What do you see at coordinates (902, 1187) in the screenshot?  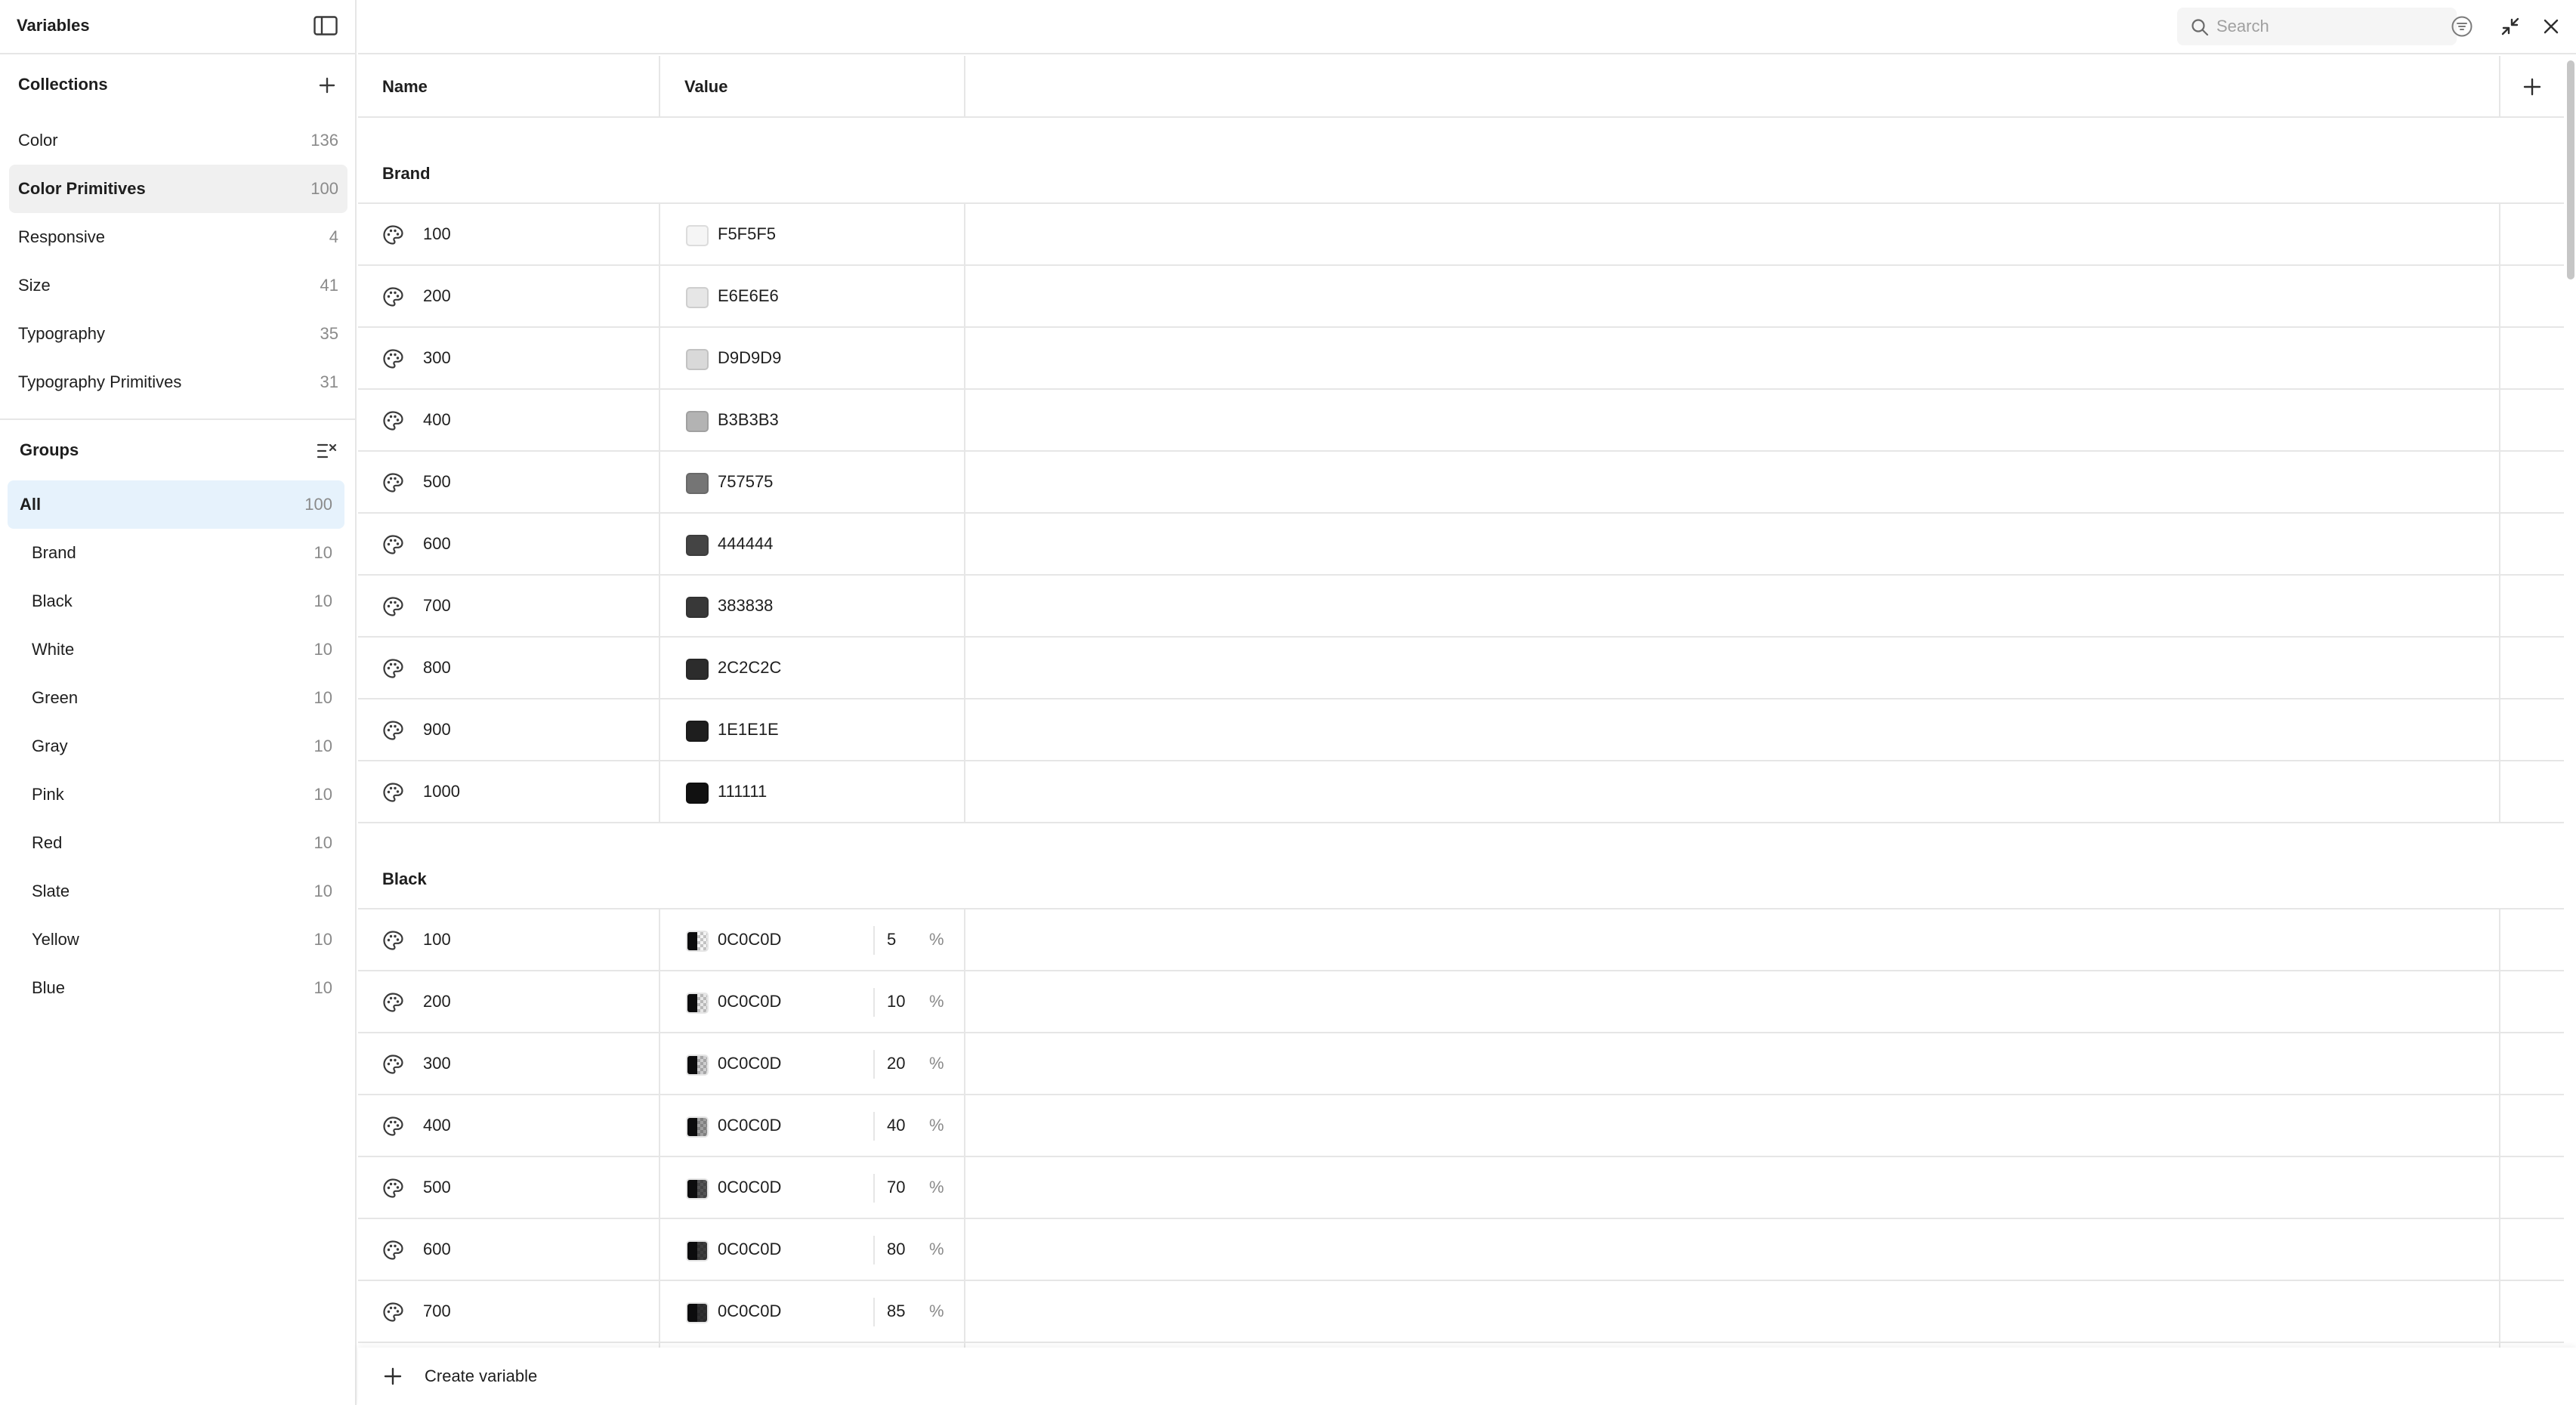 I see `opacity-value: 70` at bounding box center [902, 1187].